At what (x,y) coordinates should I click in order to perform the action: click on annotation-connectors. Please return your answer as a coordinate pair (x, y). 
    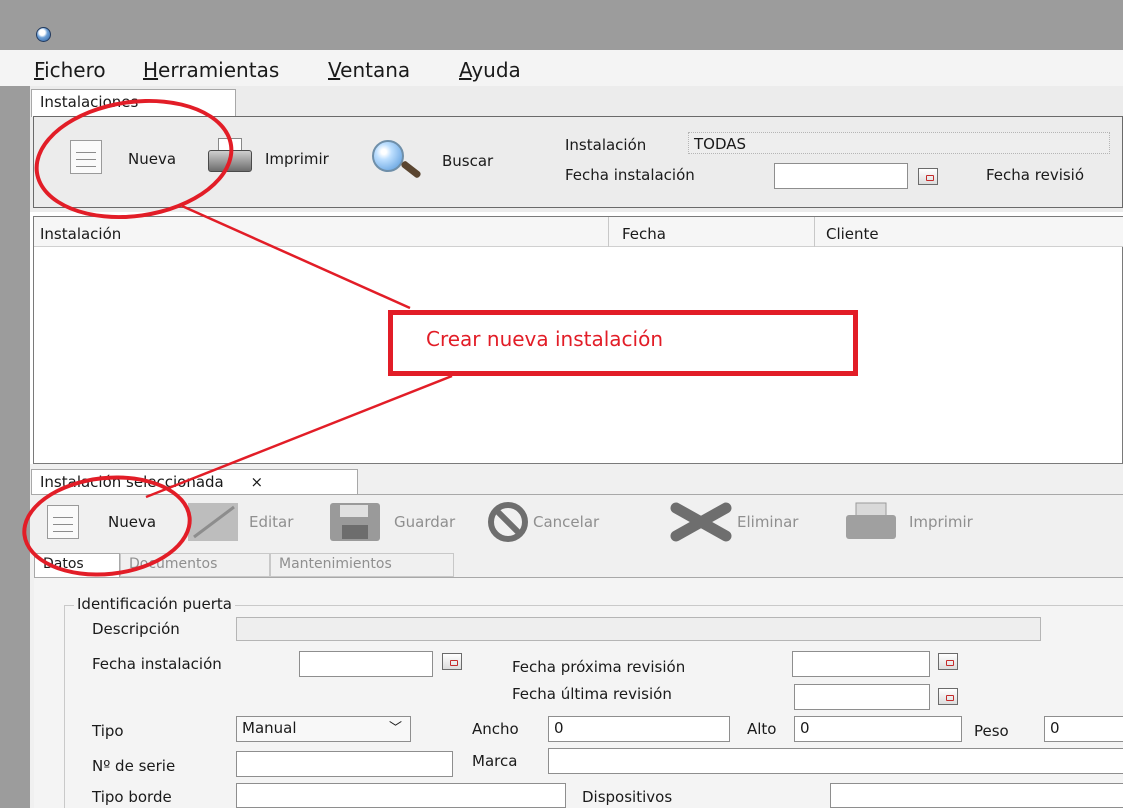
    Looking at the image, I should click on (299, 351).